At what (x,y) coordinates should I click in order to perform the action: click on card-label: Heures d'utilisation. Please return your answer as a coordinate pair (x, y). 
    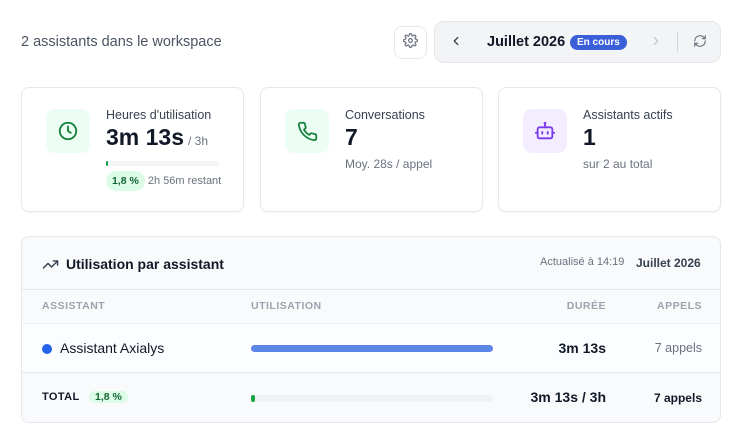
    Looking at the image, I should click on (159, 115).